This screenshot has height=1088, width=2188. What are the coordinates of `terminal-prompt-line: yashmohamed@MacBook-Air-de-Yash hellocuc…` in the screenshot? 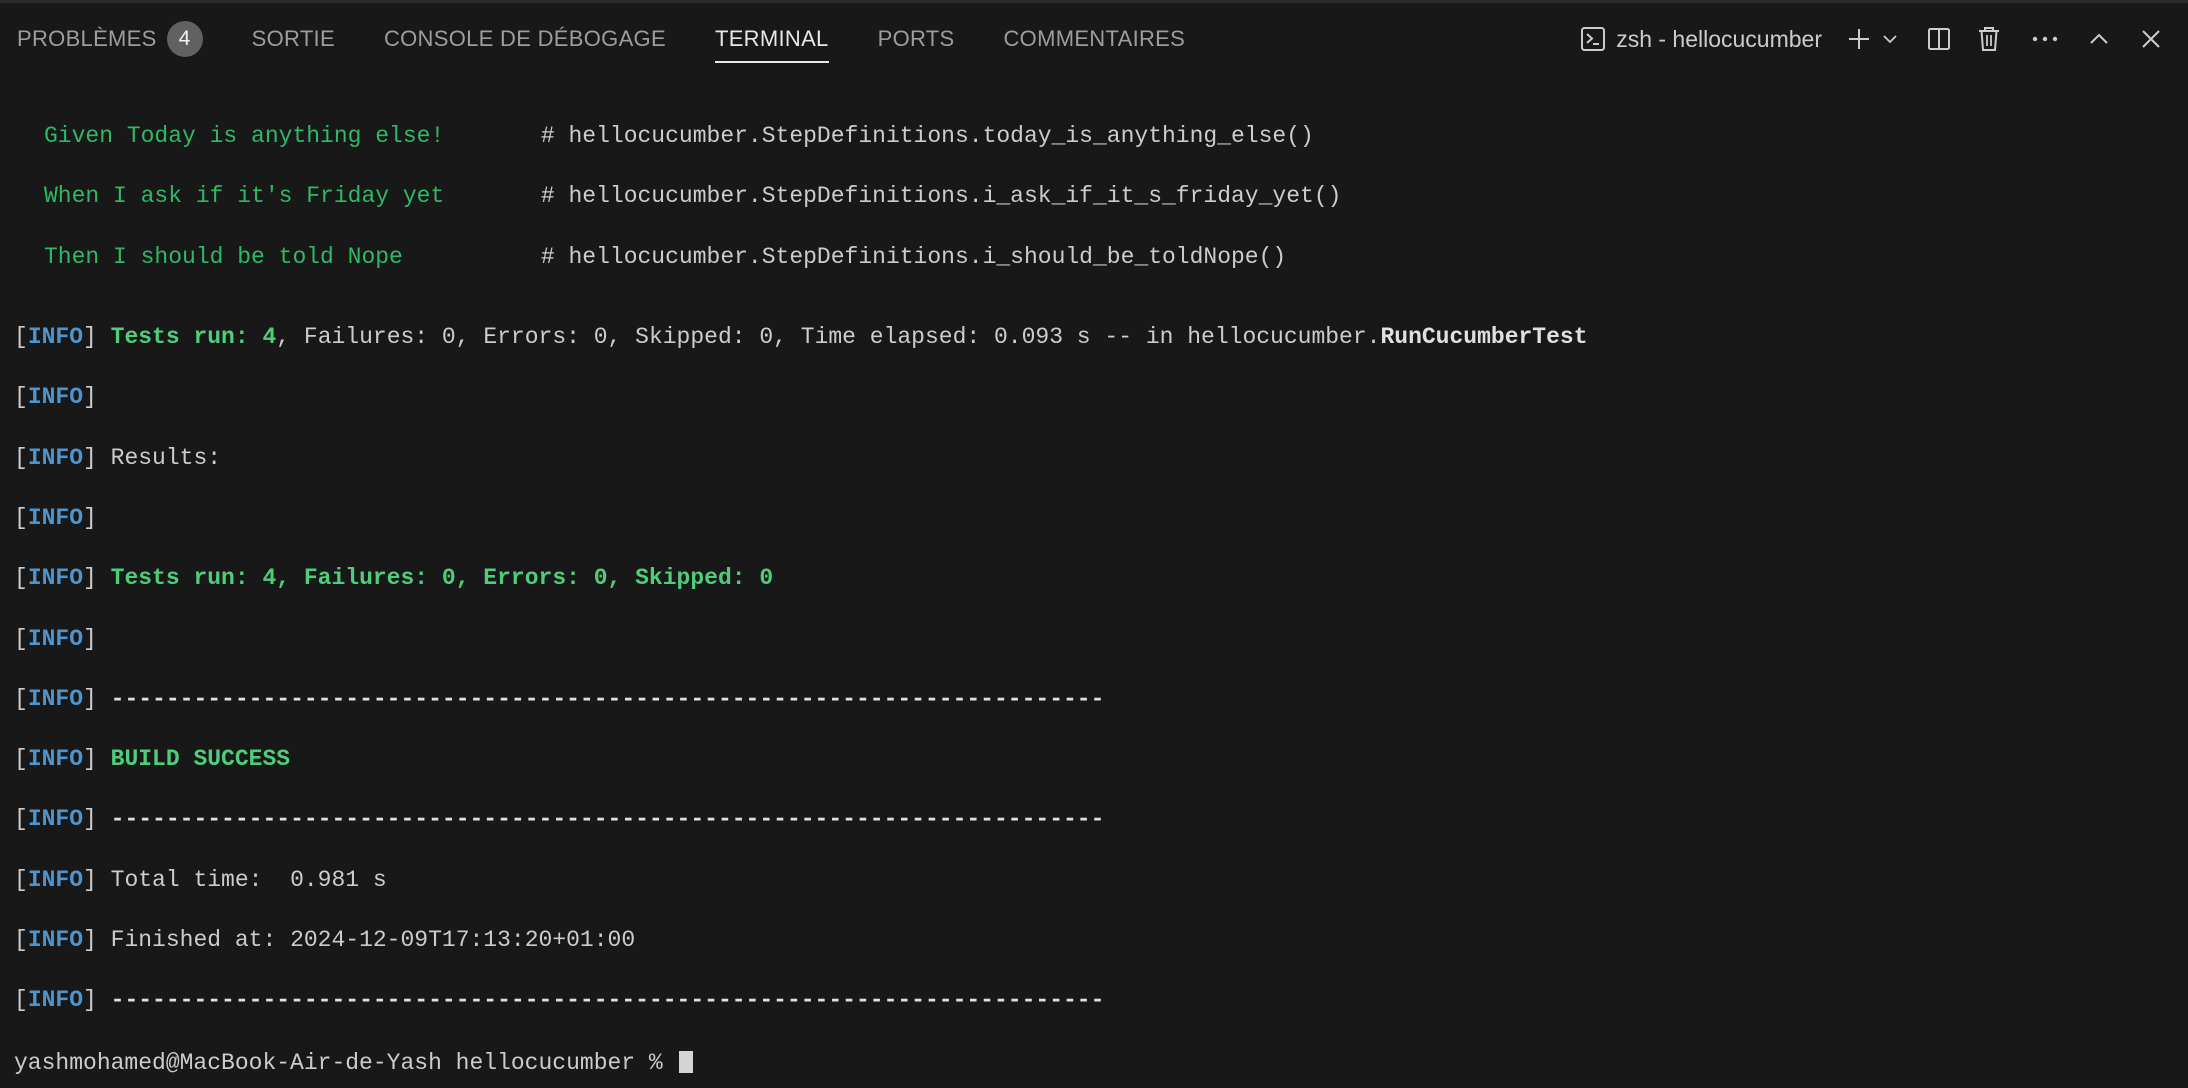 It's located at (1094, 1062).